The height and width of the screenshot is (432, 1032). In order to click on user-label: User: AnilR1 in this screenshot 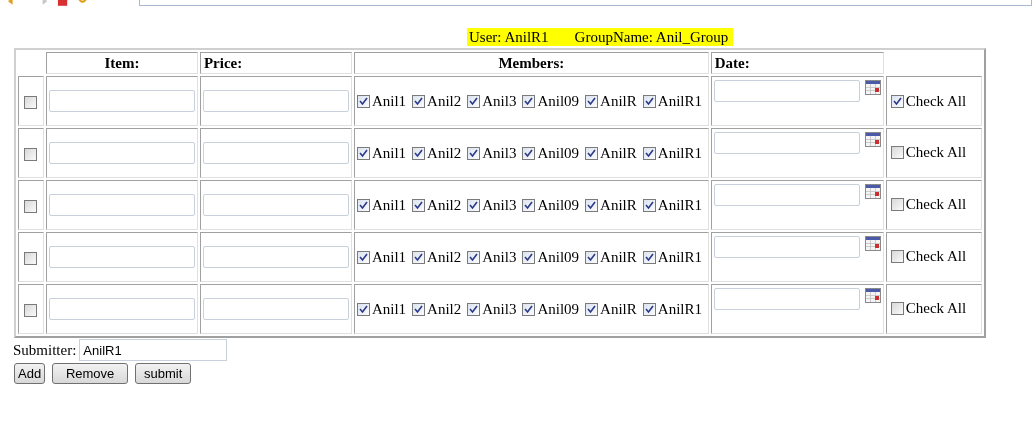, I will do `click(509, 37)`.